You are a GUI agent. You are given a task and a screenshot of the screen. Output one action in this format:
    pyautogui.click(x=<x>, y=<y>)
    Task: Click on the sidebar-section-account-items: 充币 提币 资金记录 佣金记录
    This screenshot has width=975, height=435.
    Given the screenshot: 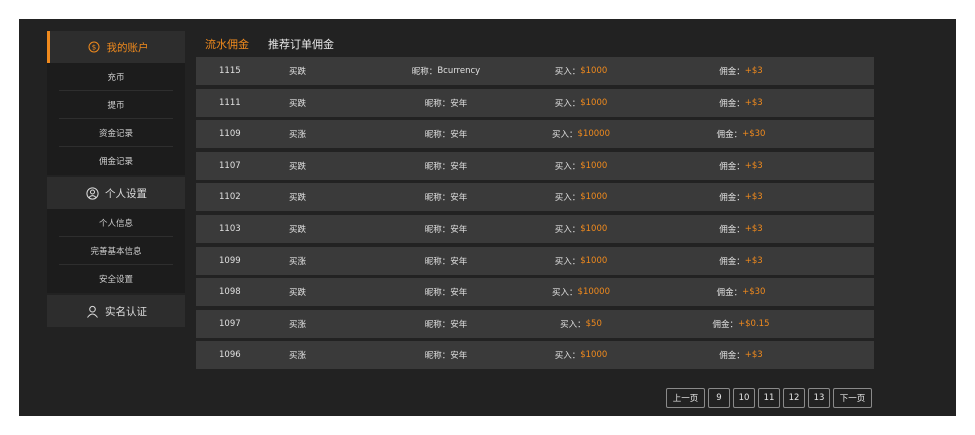 What is the action you would take?
    pyautogui.click(x=116, y=119)
    